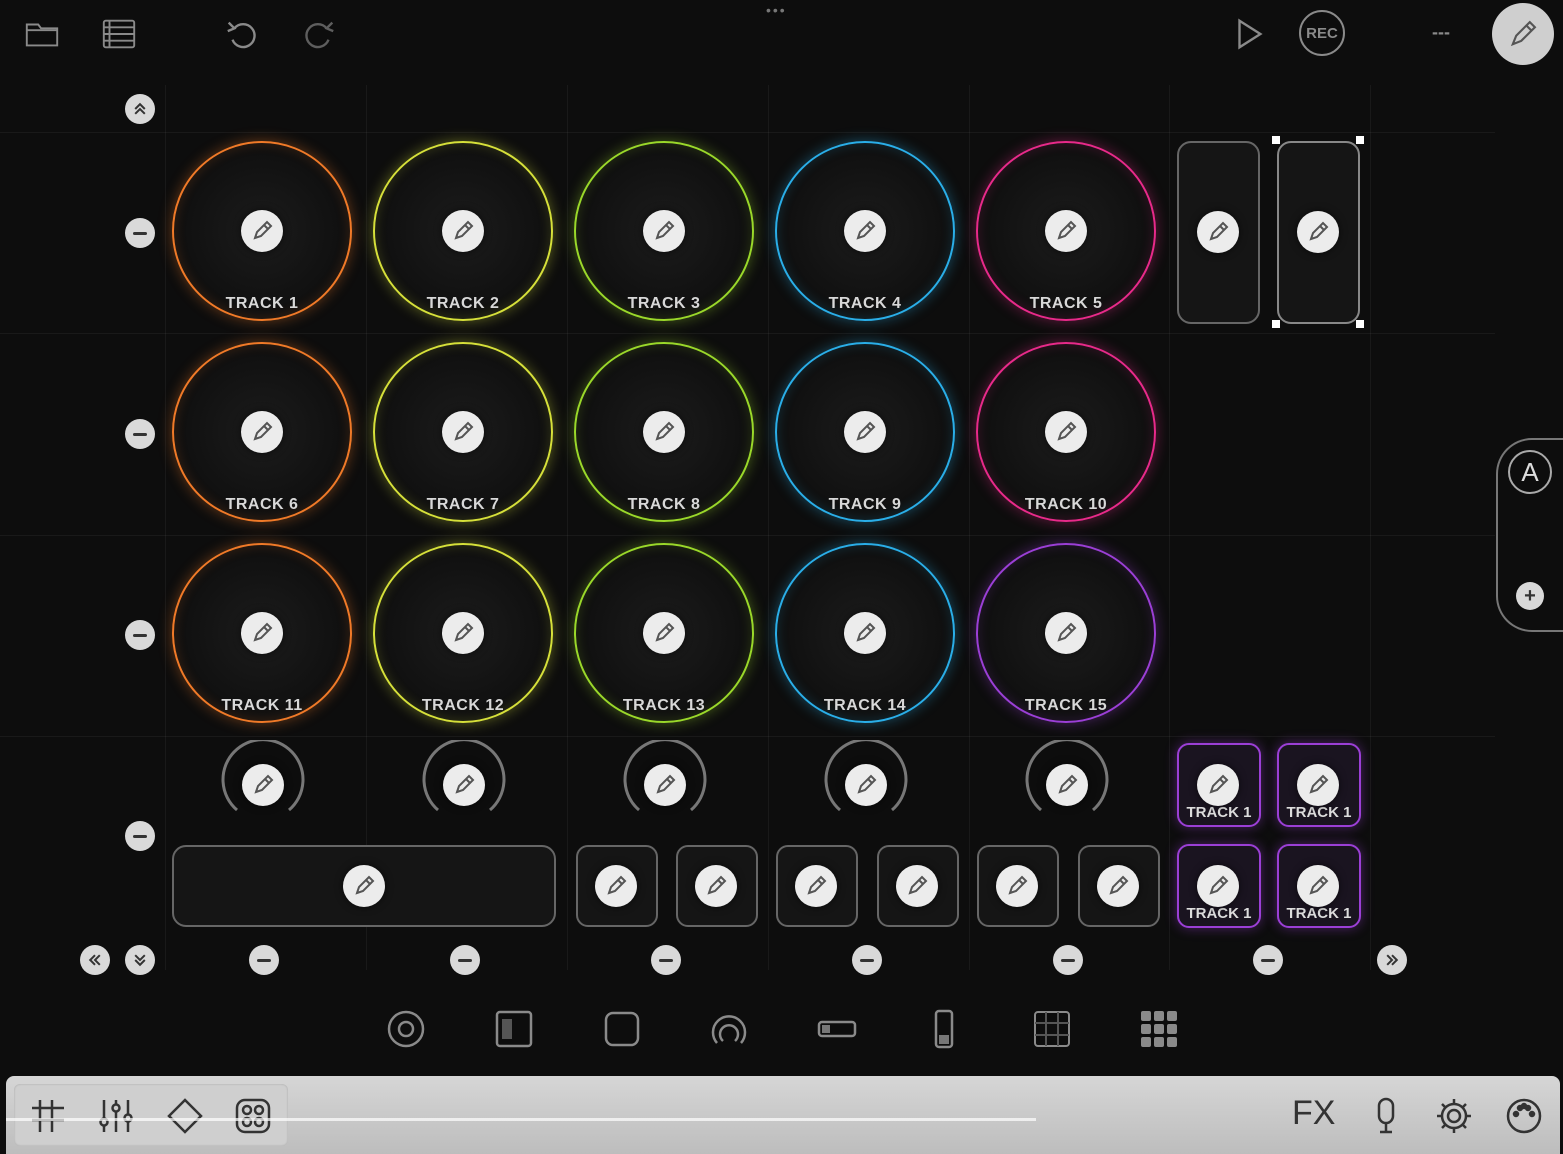  I want to click on plus-icon: +, so click(1530, 595).